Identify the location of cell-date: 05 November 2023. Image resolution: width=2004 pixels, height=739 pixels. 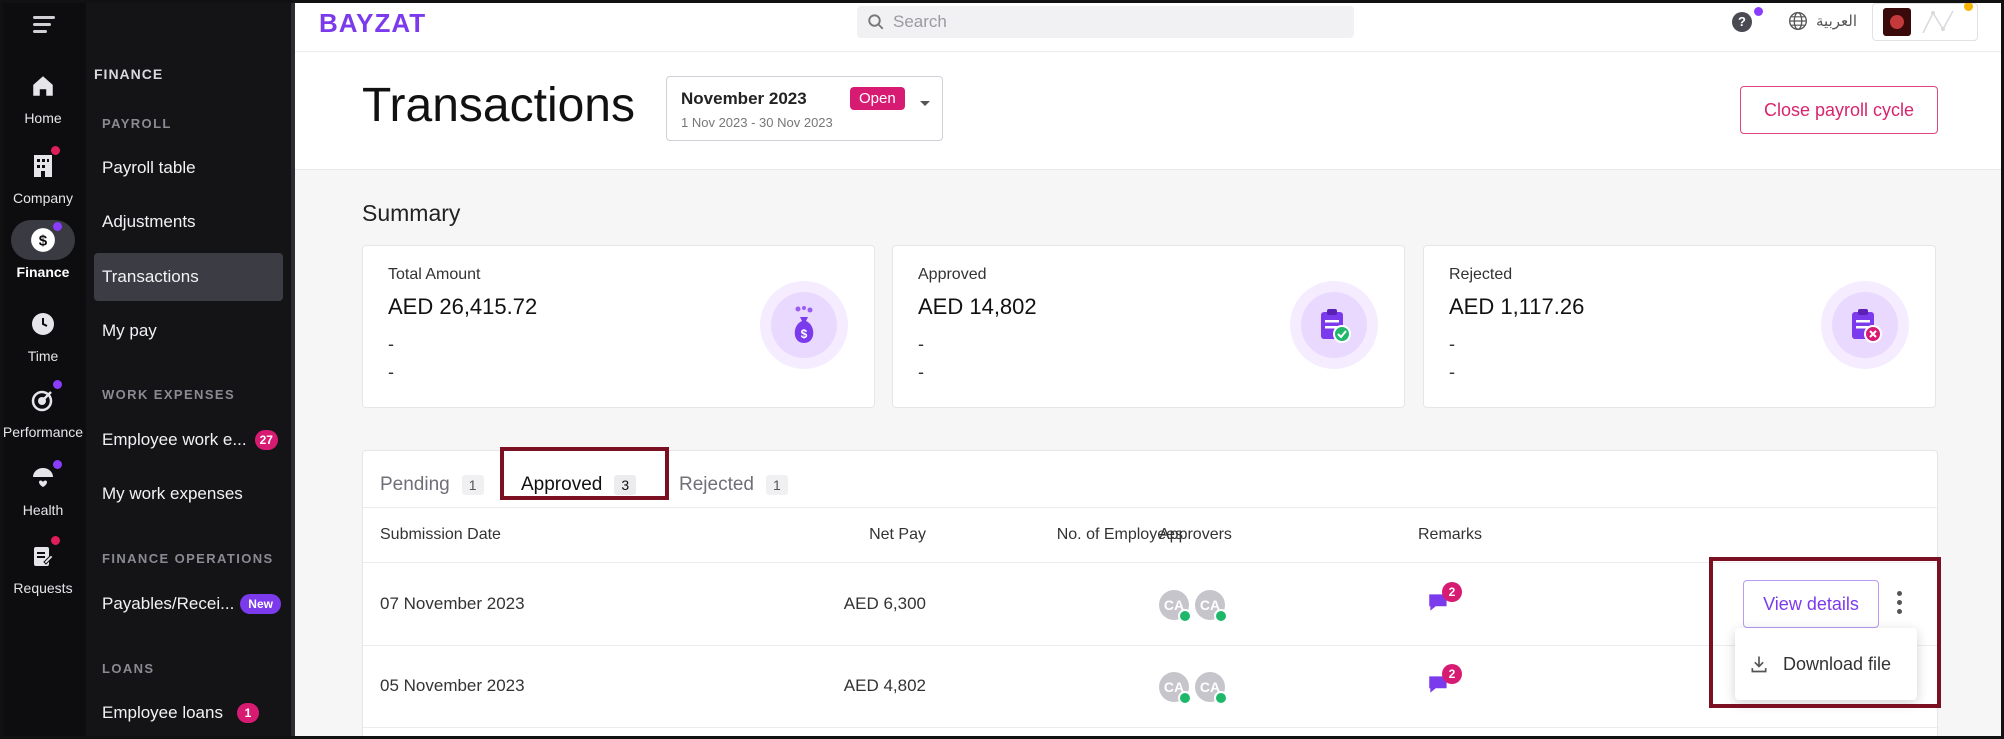
(452, 685).